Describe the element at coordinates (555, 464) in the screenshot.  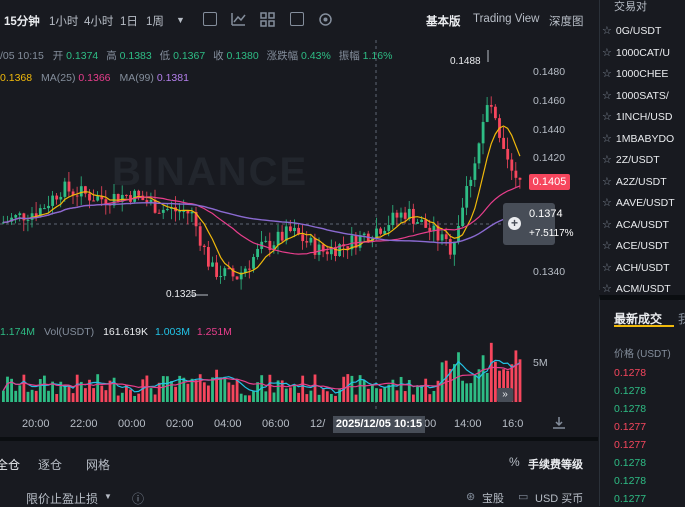
I see `fee-level-link: 手续费等级` at that location.